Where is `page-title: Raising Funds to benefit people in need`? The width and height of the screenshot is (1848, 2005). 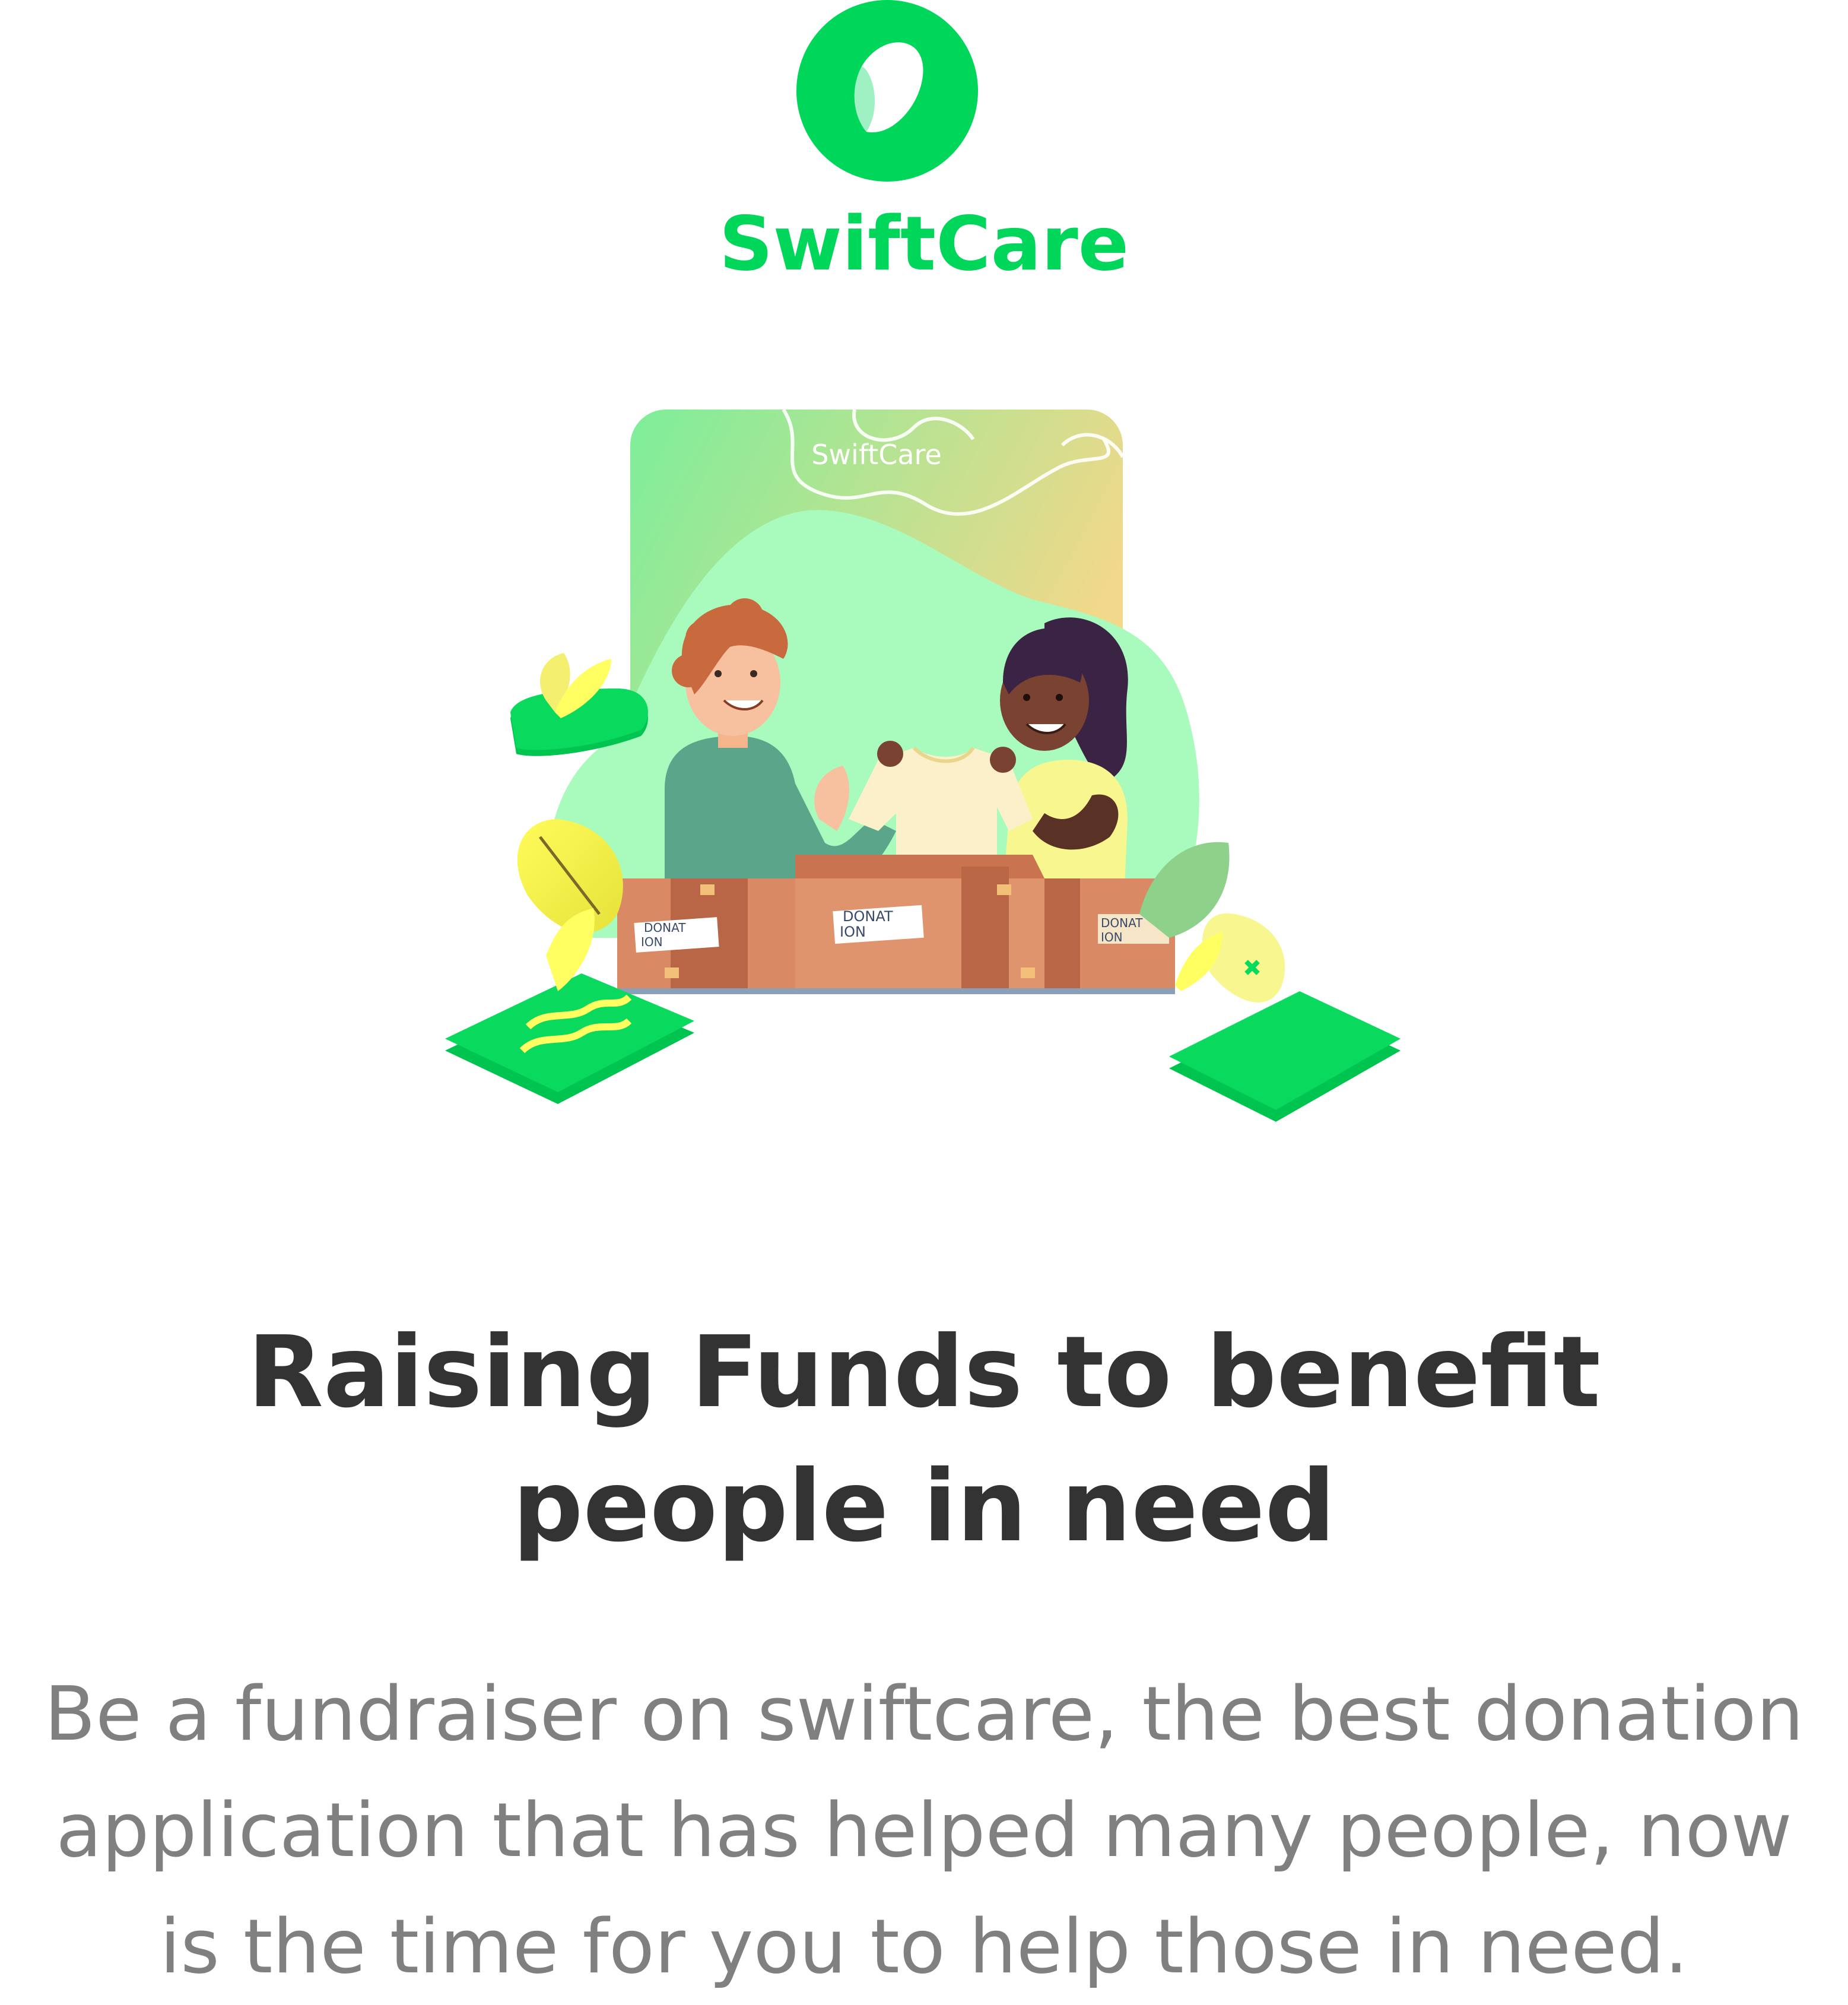
page-title: Raising Funds to benefit people in need is located at coordinates (924, 1440).